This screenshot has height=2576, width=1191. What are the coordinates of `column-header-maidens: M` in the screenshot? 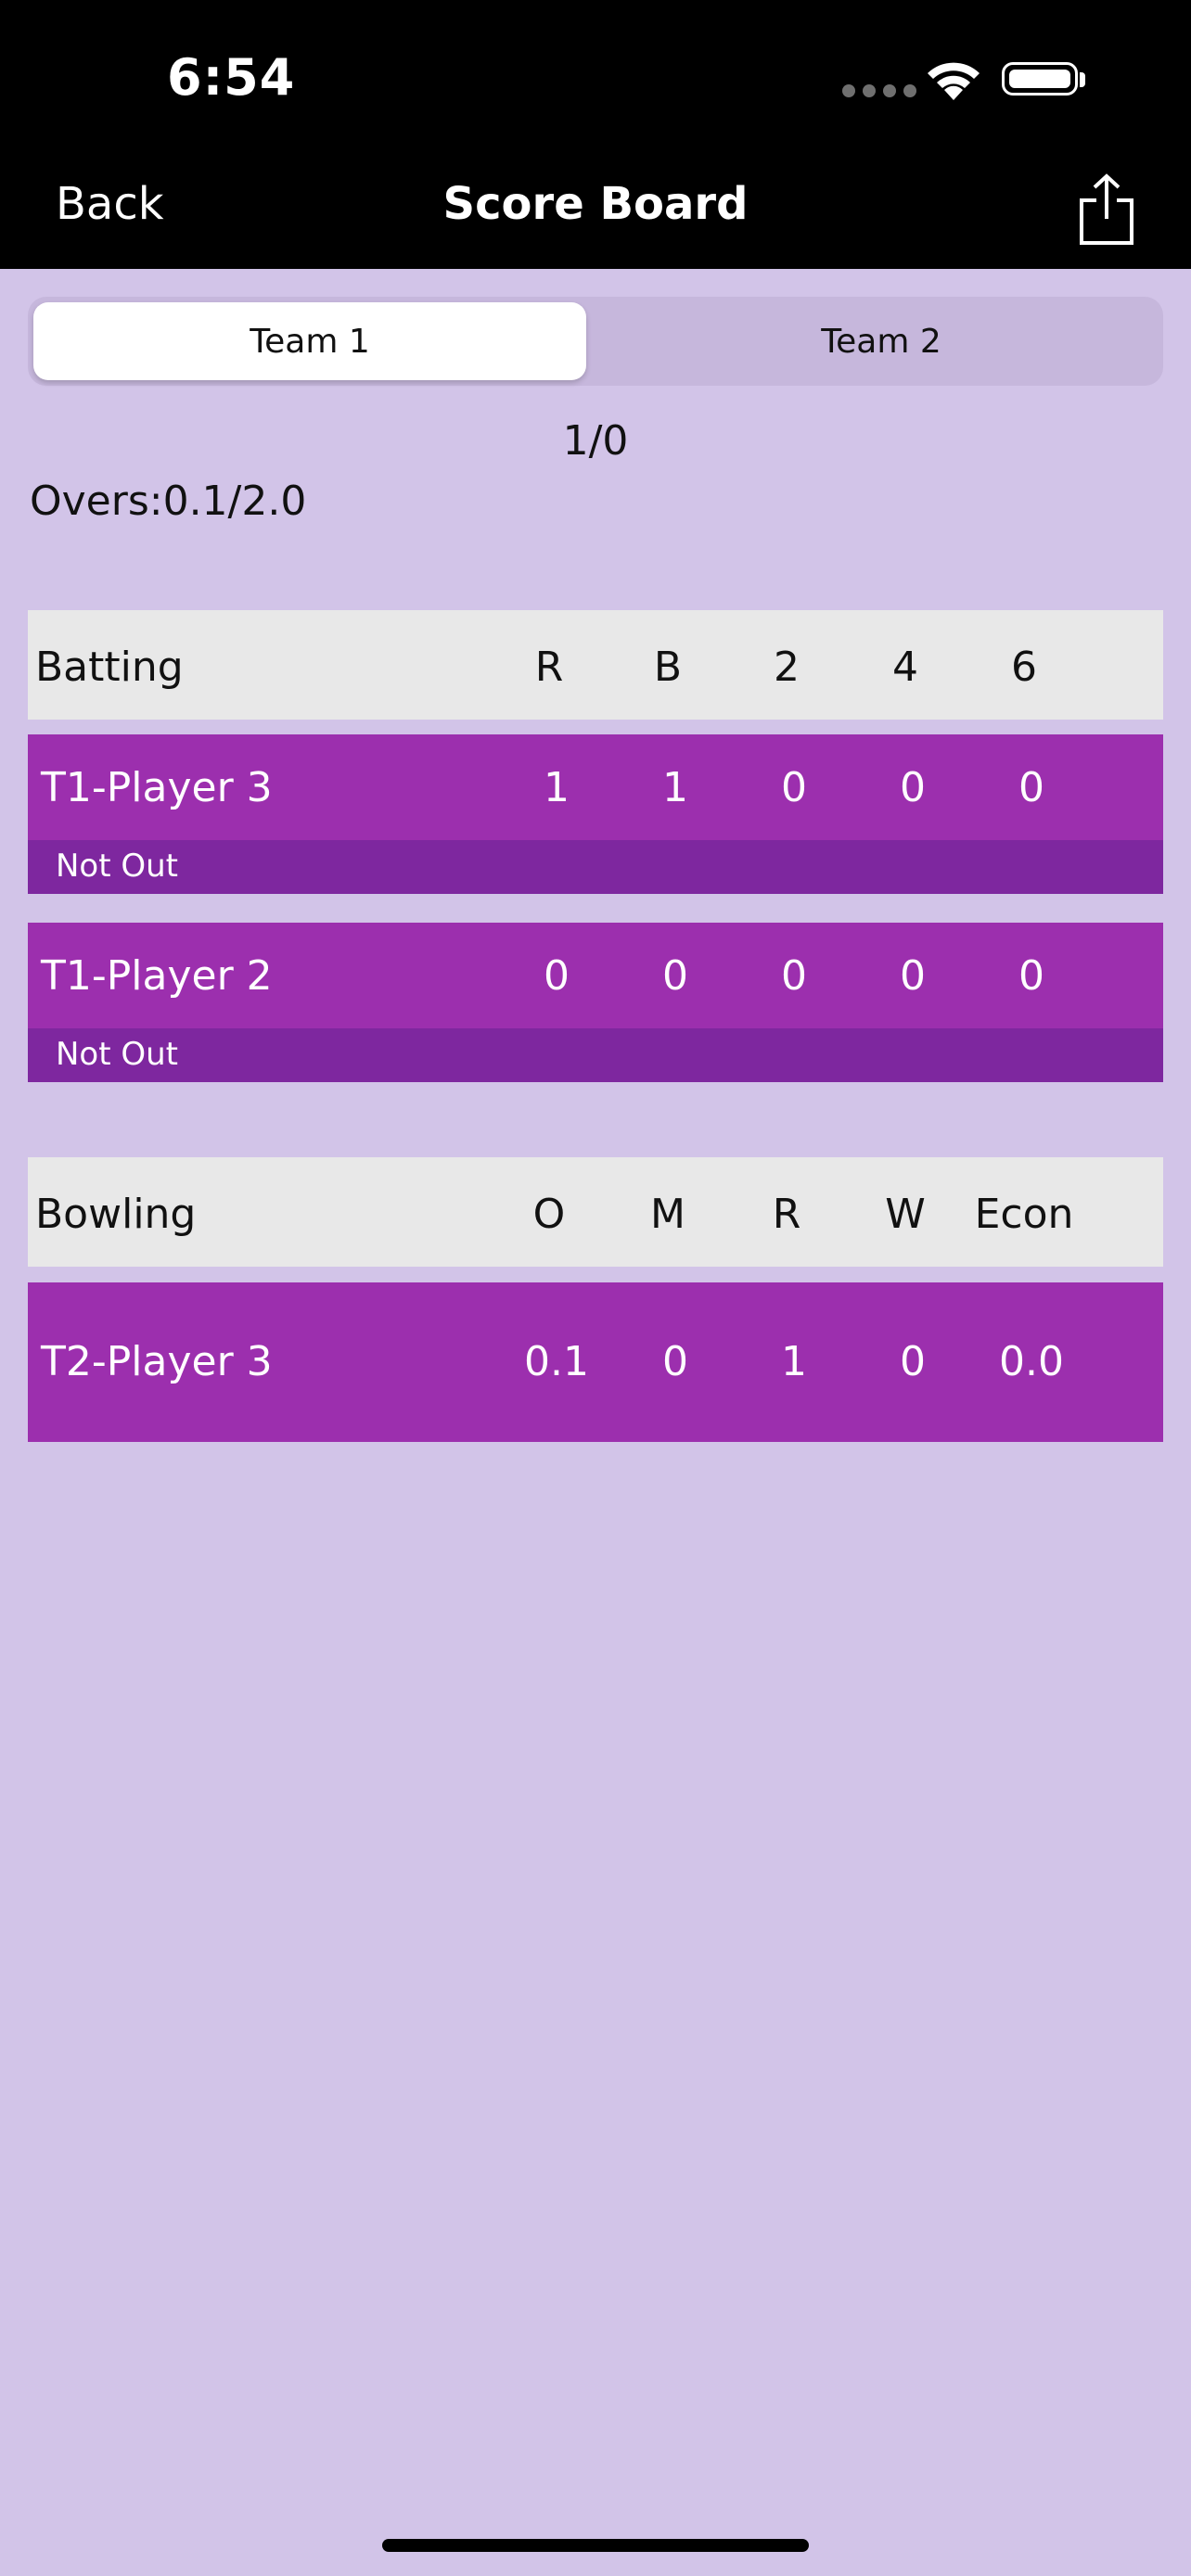 It's located at (667, 1214).